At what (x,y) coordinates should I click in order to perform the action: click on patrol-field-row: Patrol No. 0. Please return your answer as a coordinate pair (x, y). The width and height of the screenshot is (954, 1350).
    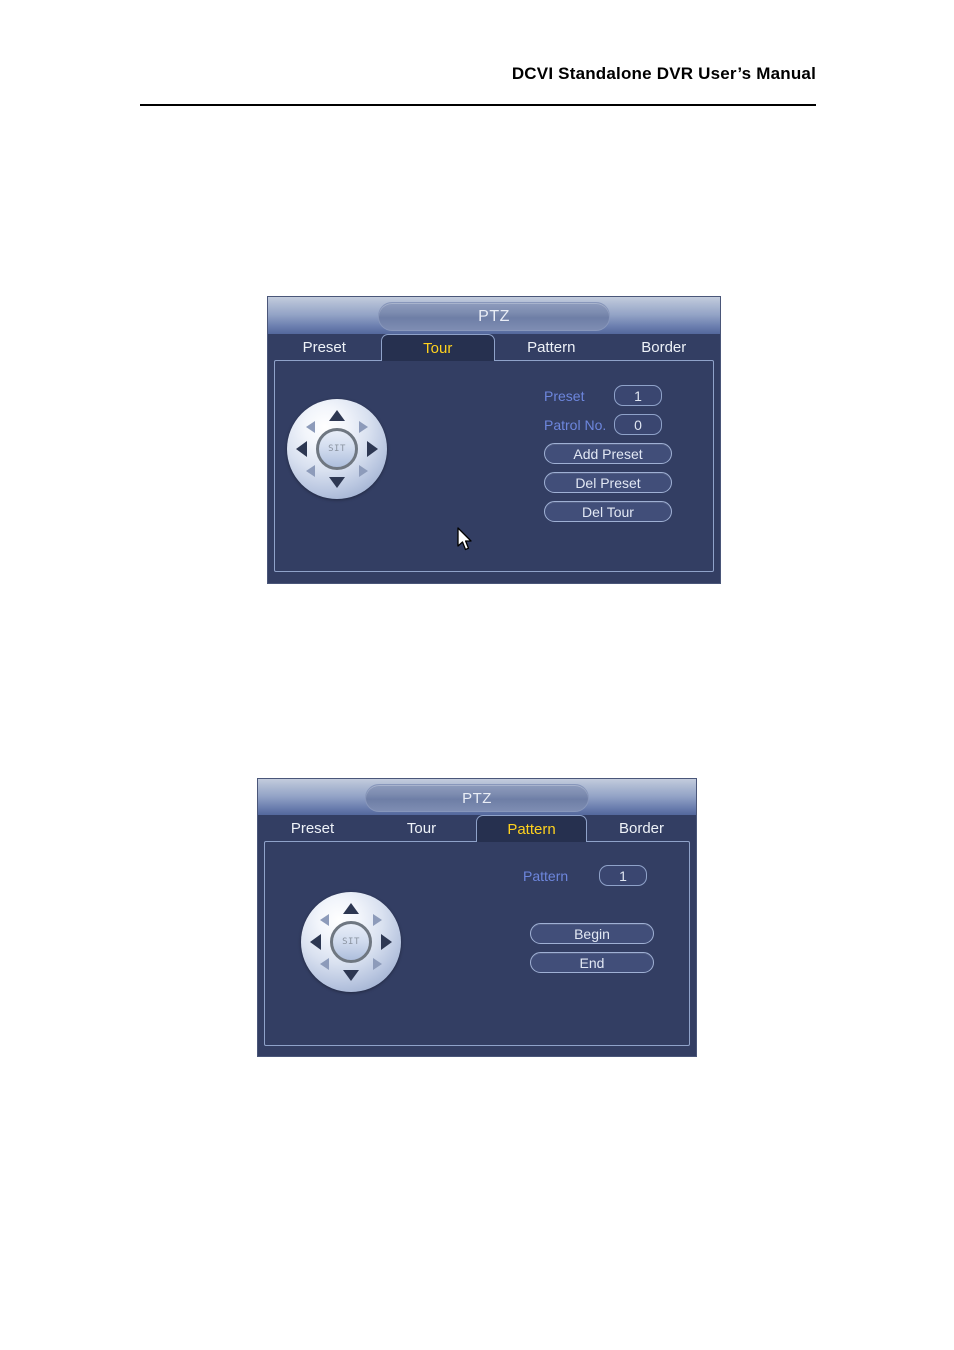
    Looking at the image, I should click on (603, 424).